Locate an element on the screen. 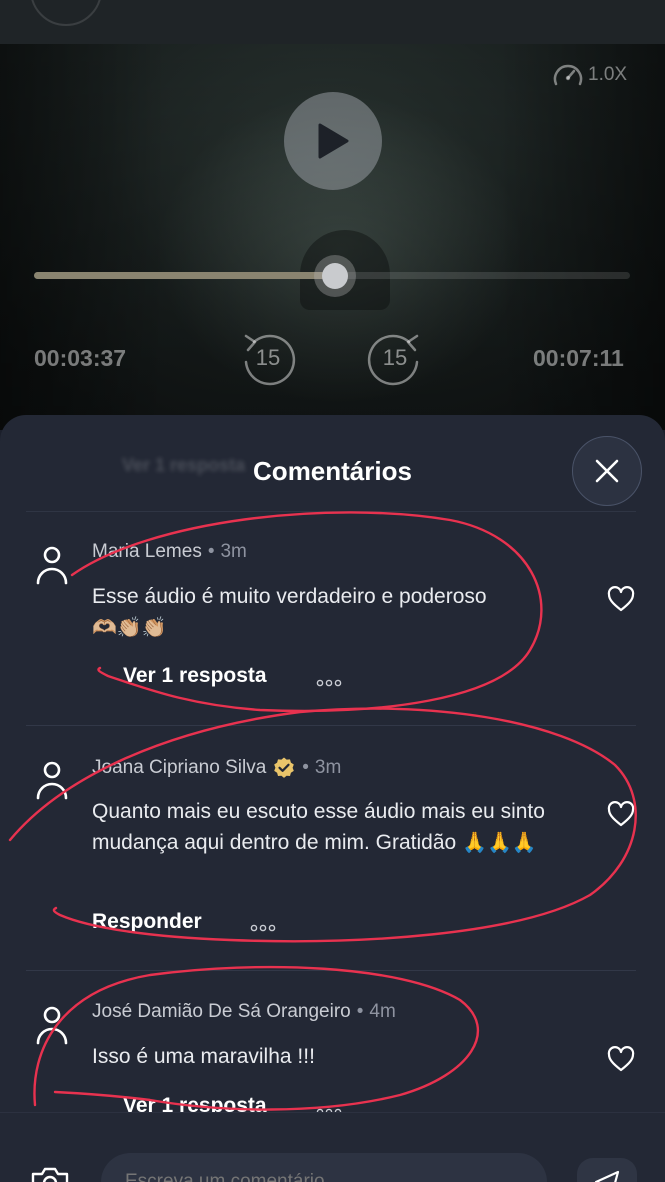  progress-fill is located at coordinates (184, 275).